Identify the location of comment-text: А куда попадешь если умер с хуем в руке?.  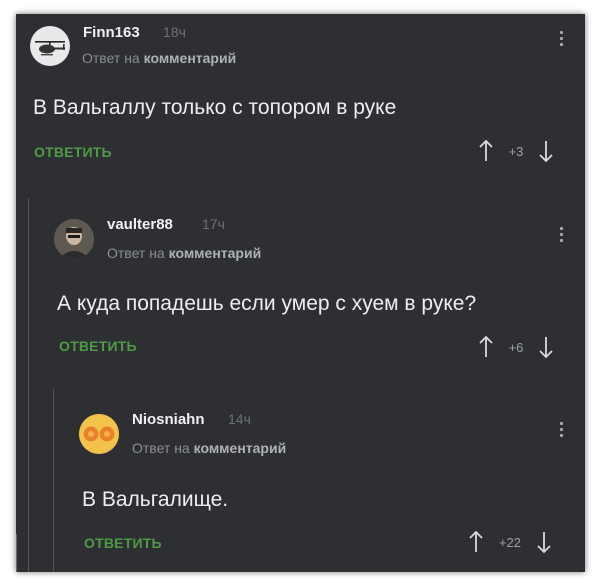
(267, 303).